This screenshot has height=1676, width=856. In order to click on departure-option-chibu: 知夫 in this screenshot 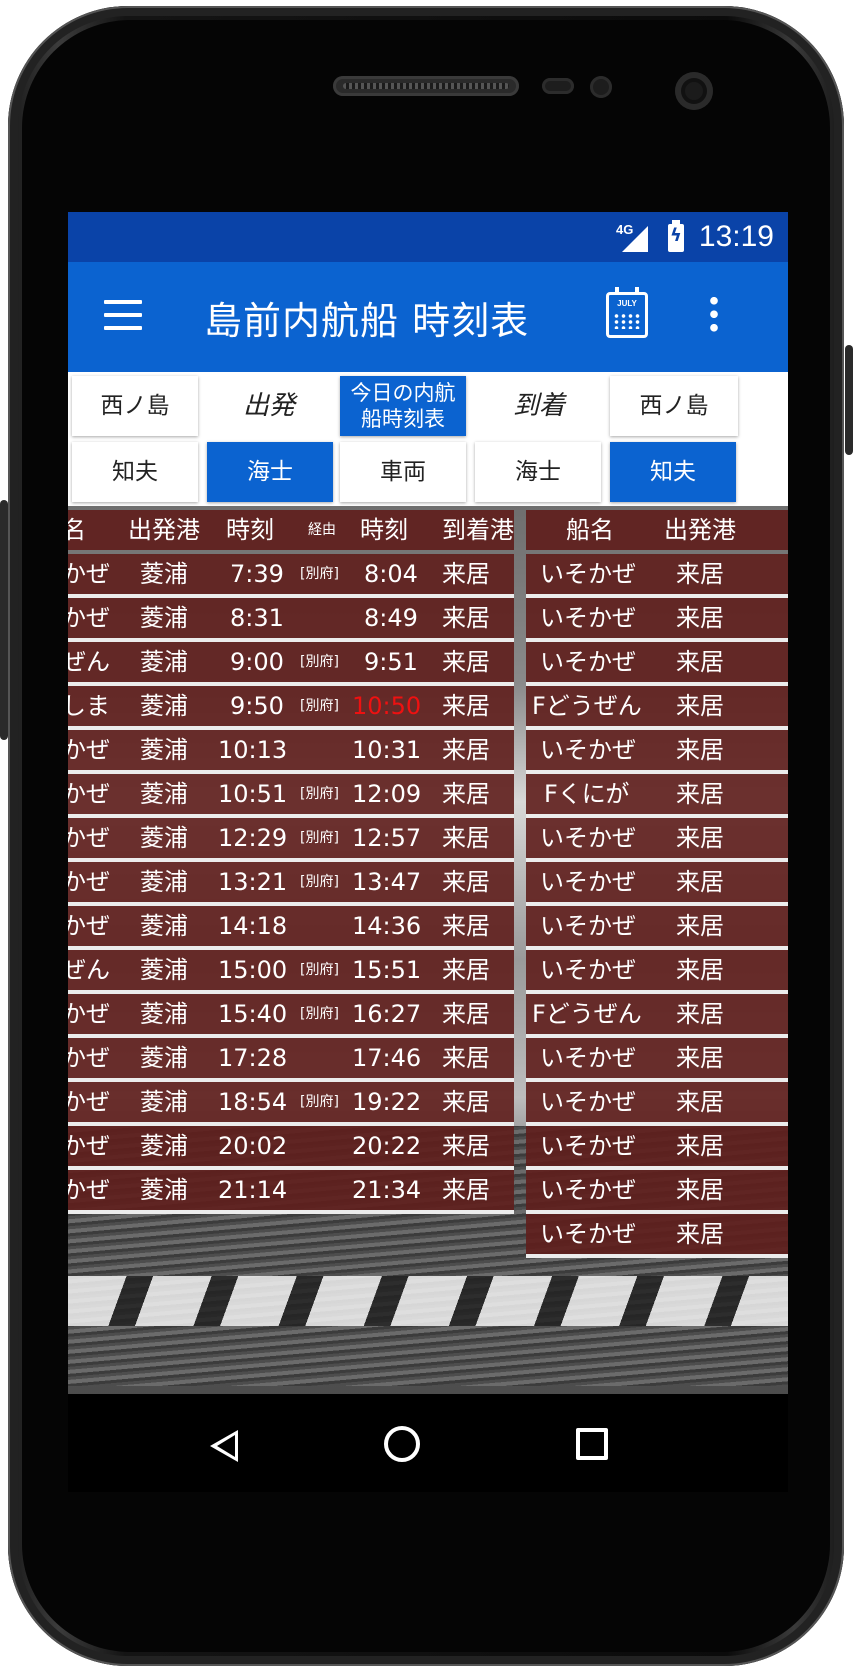, I will do `click(135, 472)`.